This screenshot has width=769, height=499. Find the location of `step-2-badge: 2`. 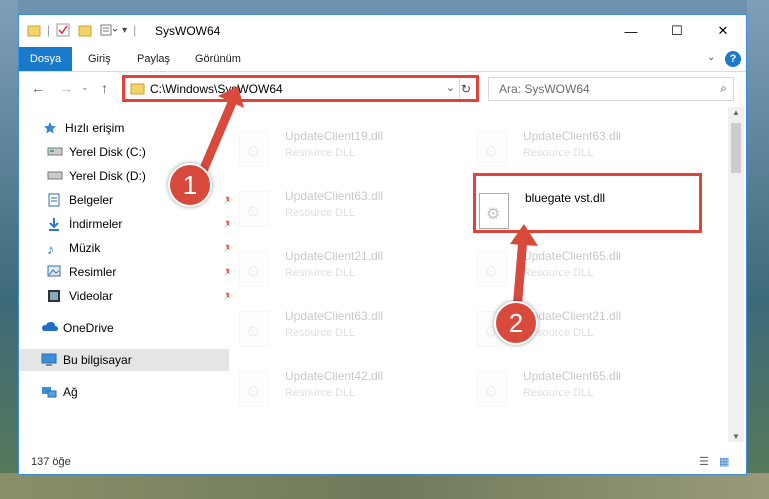

step-2-badge: 2 is located at coordinates (516, 323).